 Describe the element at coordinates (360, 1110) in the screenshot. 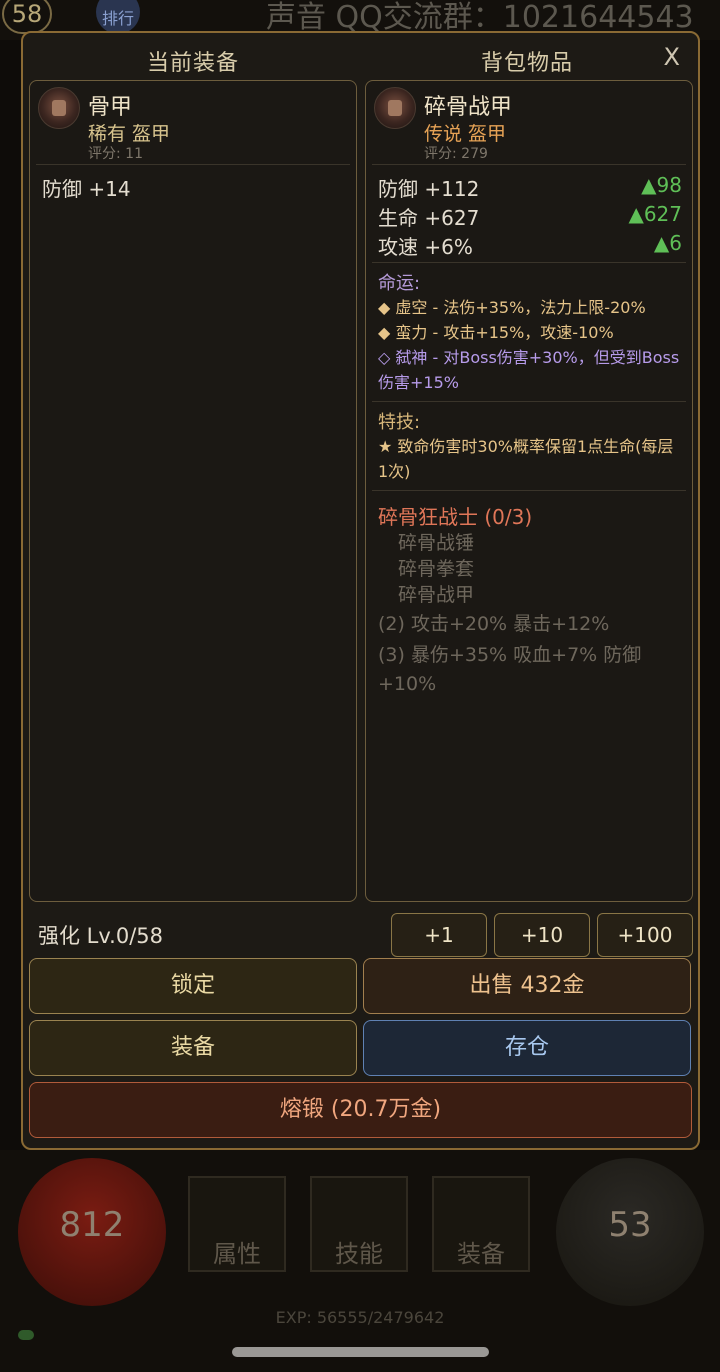

I see `forge-button: 熔锻 (20.7万金)` at that location.